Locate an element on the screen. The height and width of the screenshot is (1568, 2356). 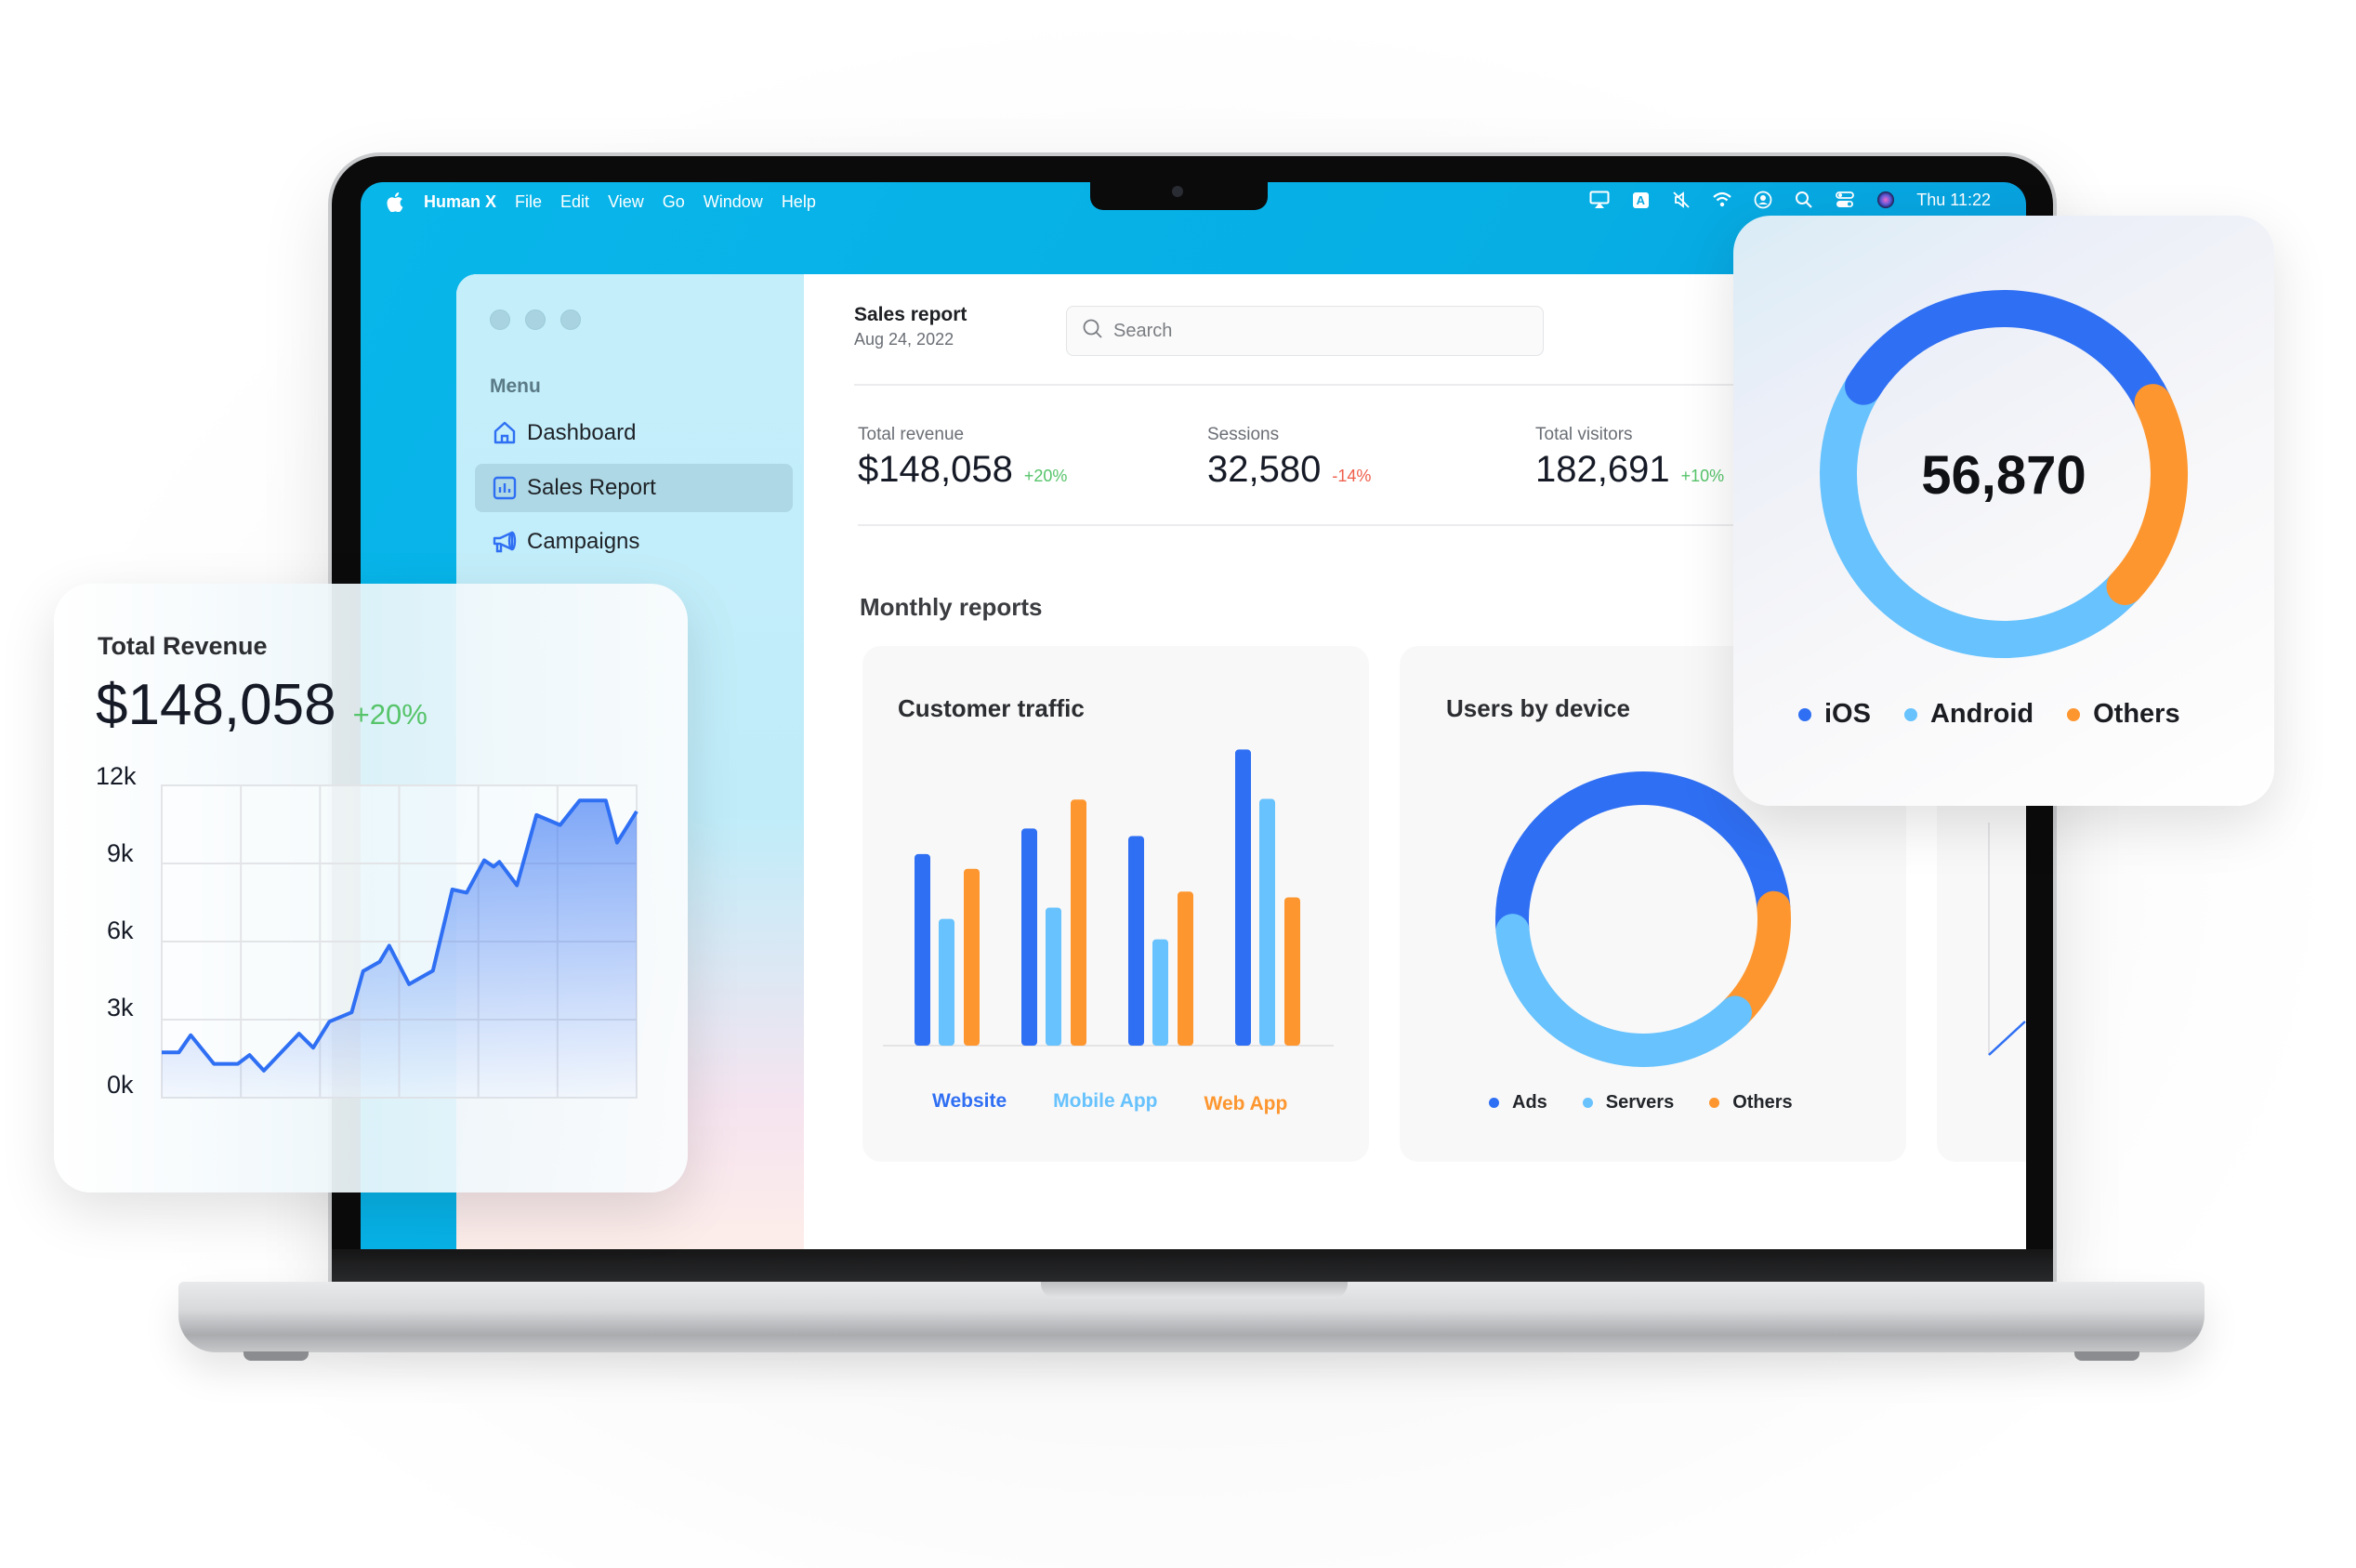
bar-chart-icon is located at coordinates (505, 488).